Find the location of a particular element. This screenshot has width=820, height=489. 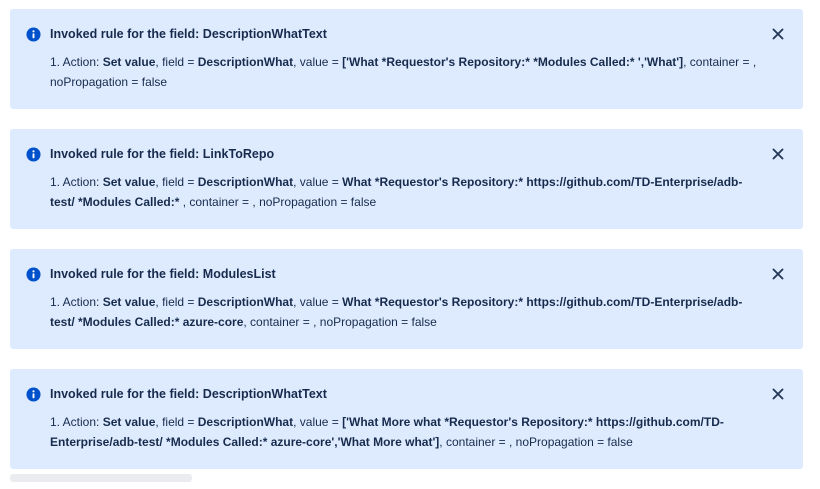

next-item-edge is located at coordinates (101, 478).